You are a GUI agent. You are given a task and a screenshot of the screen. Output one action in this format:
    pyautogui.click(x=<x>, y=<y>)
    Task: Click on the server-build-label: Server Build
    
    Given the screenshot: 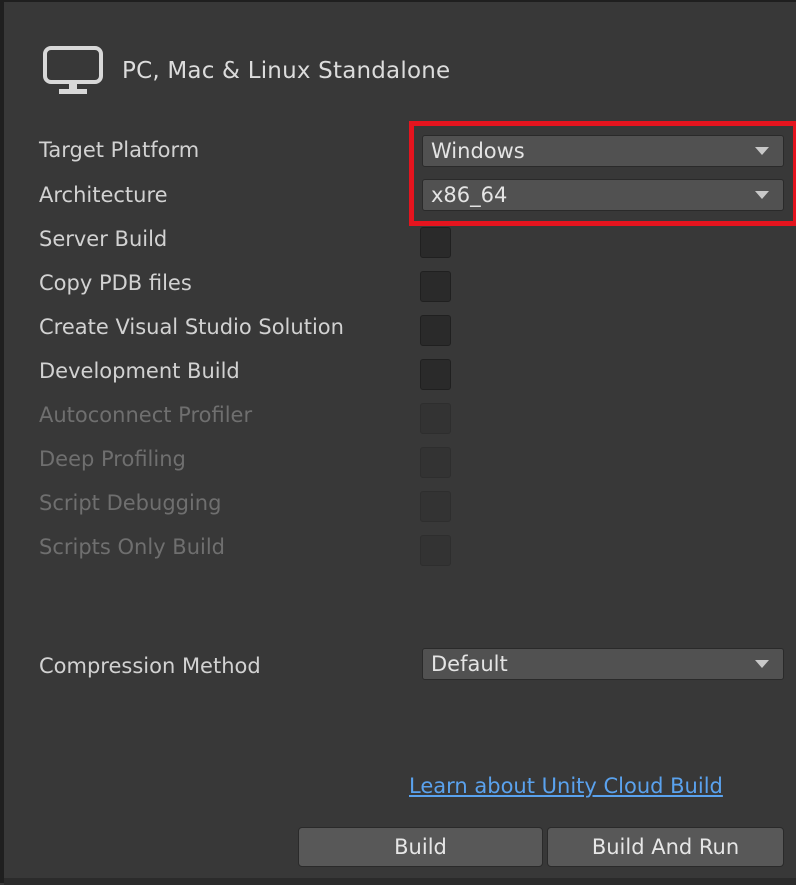 What is the action you would take?
    pyautogui.click(x=103, y=239)
    